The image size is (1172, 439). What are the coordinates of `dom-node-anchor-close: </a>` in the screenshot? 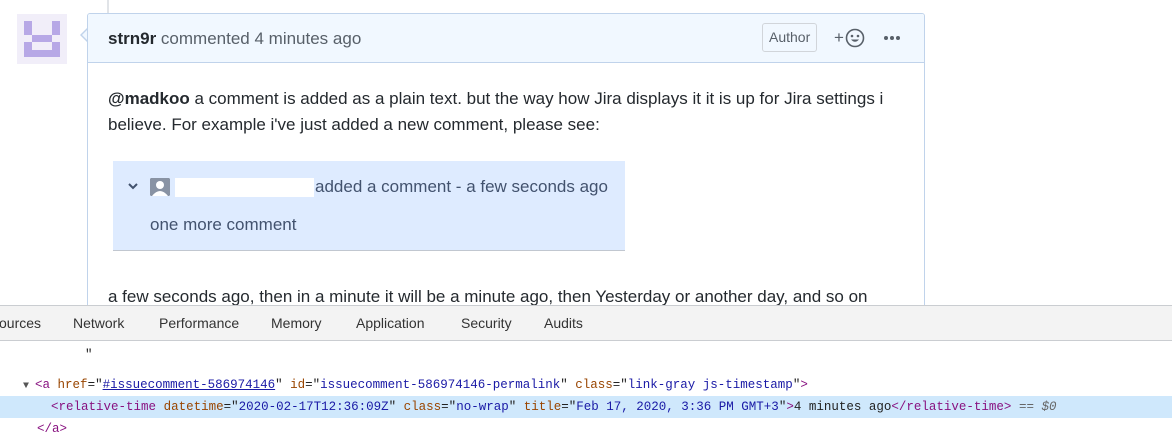 It's located at (586, 428).